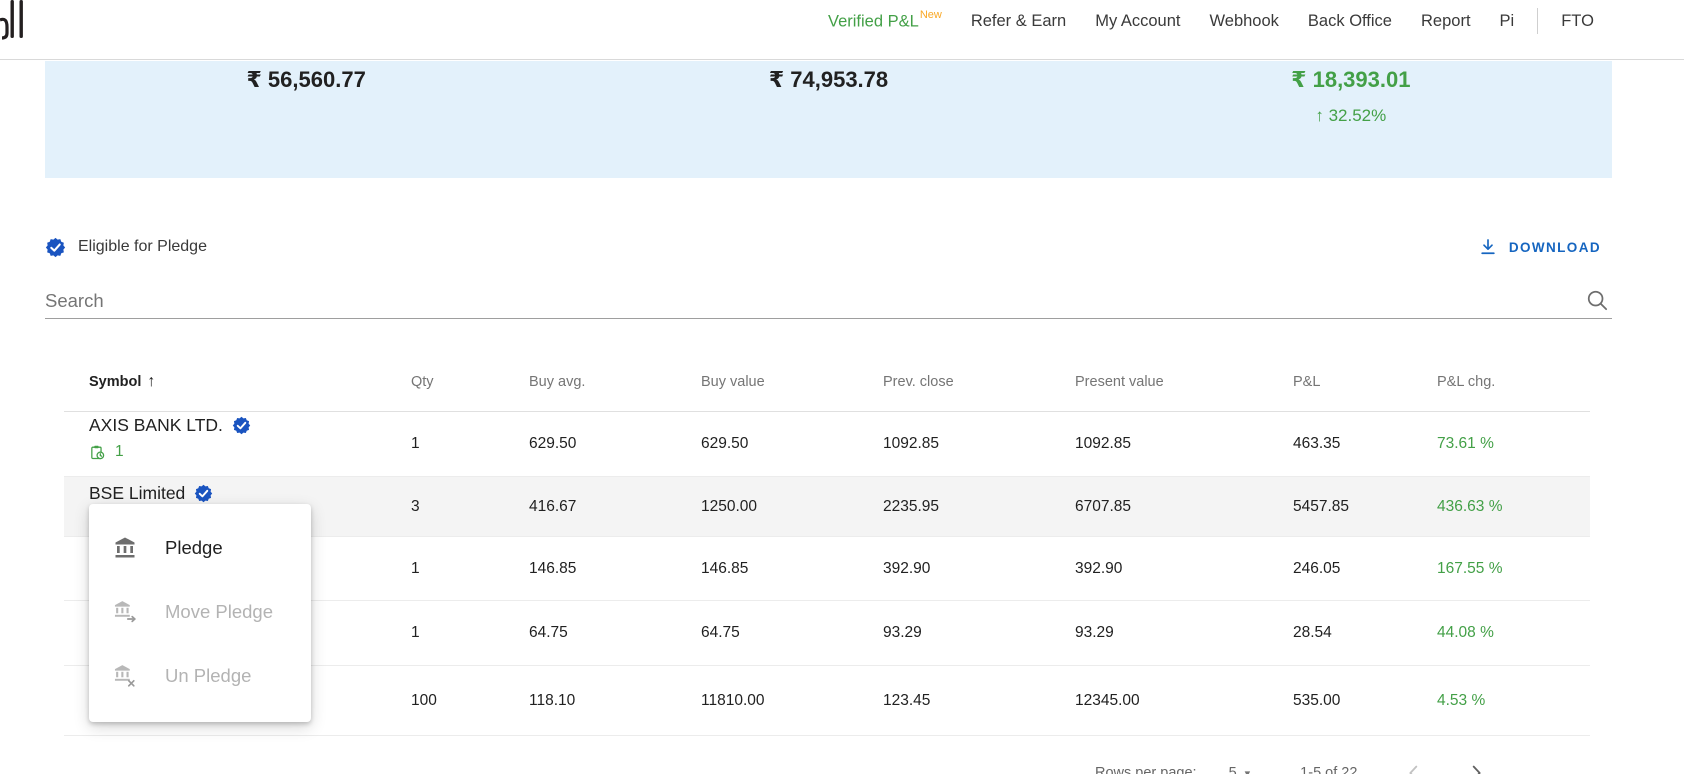  I want to click on nav-verified-pnl: Verified P&LNew, so click(885, 20).